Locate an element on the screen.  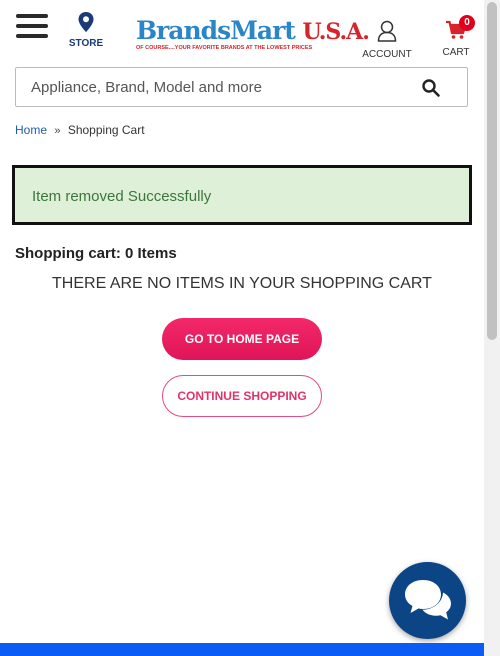
footer-bar is located at coordinates (242, 649).